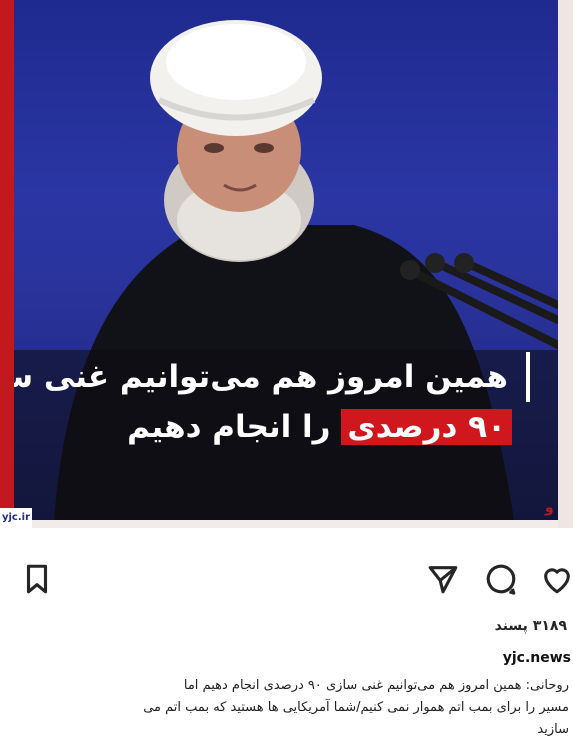  Describe the element at coordinates (286, 580) in the screenshot. I see `post-action-bar` at that location.